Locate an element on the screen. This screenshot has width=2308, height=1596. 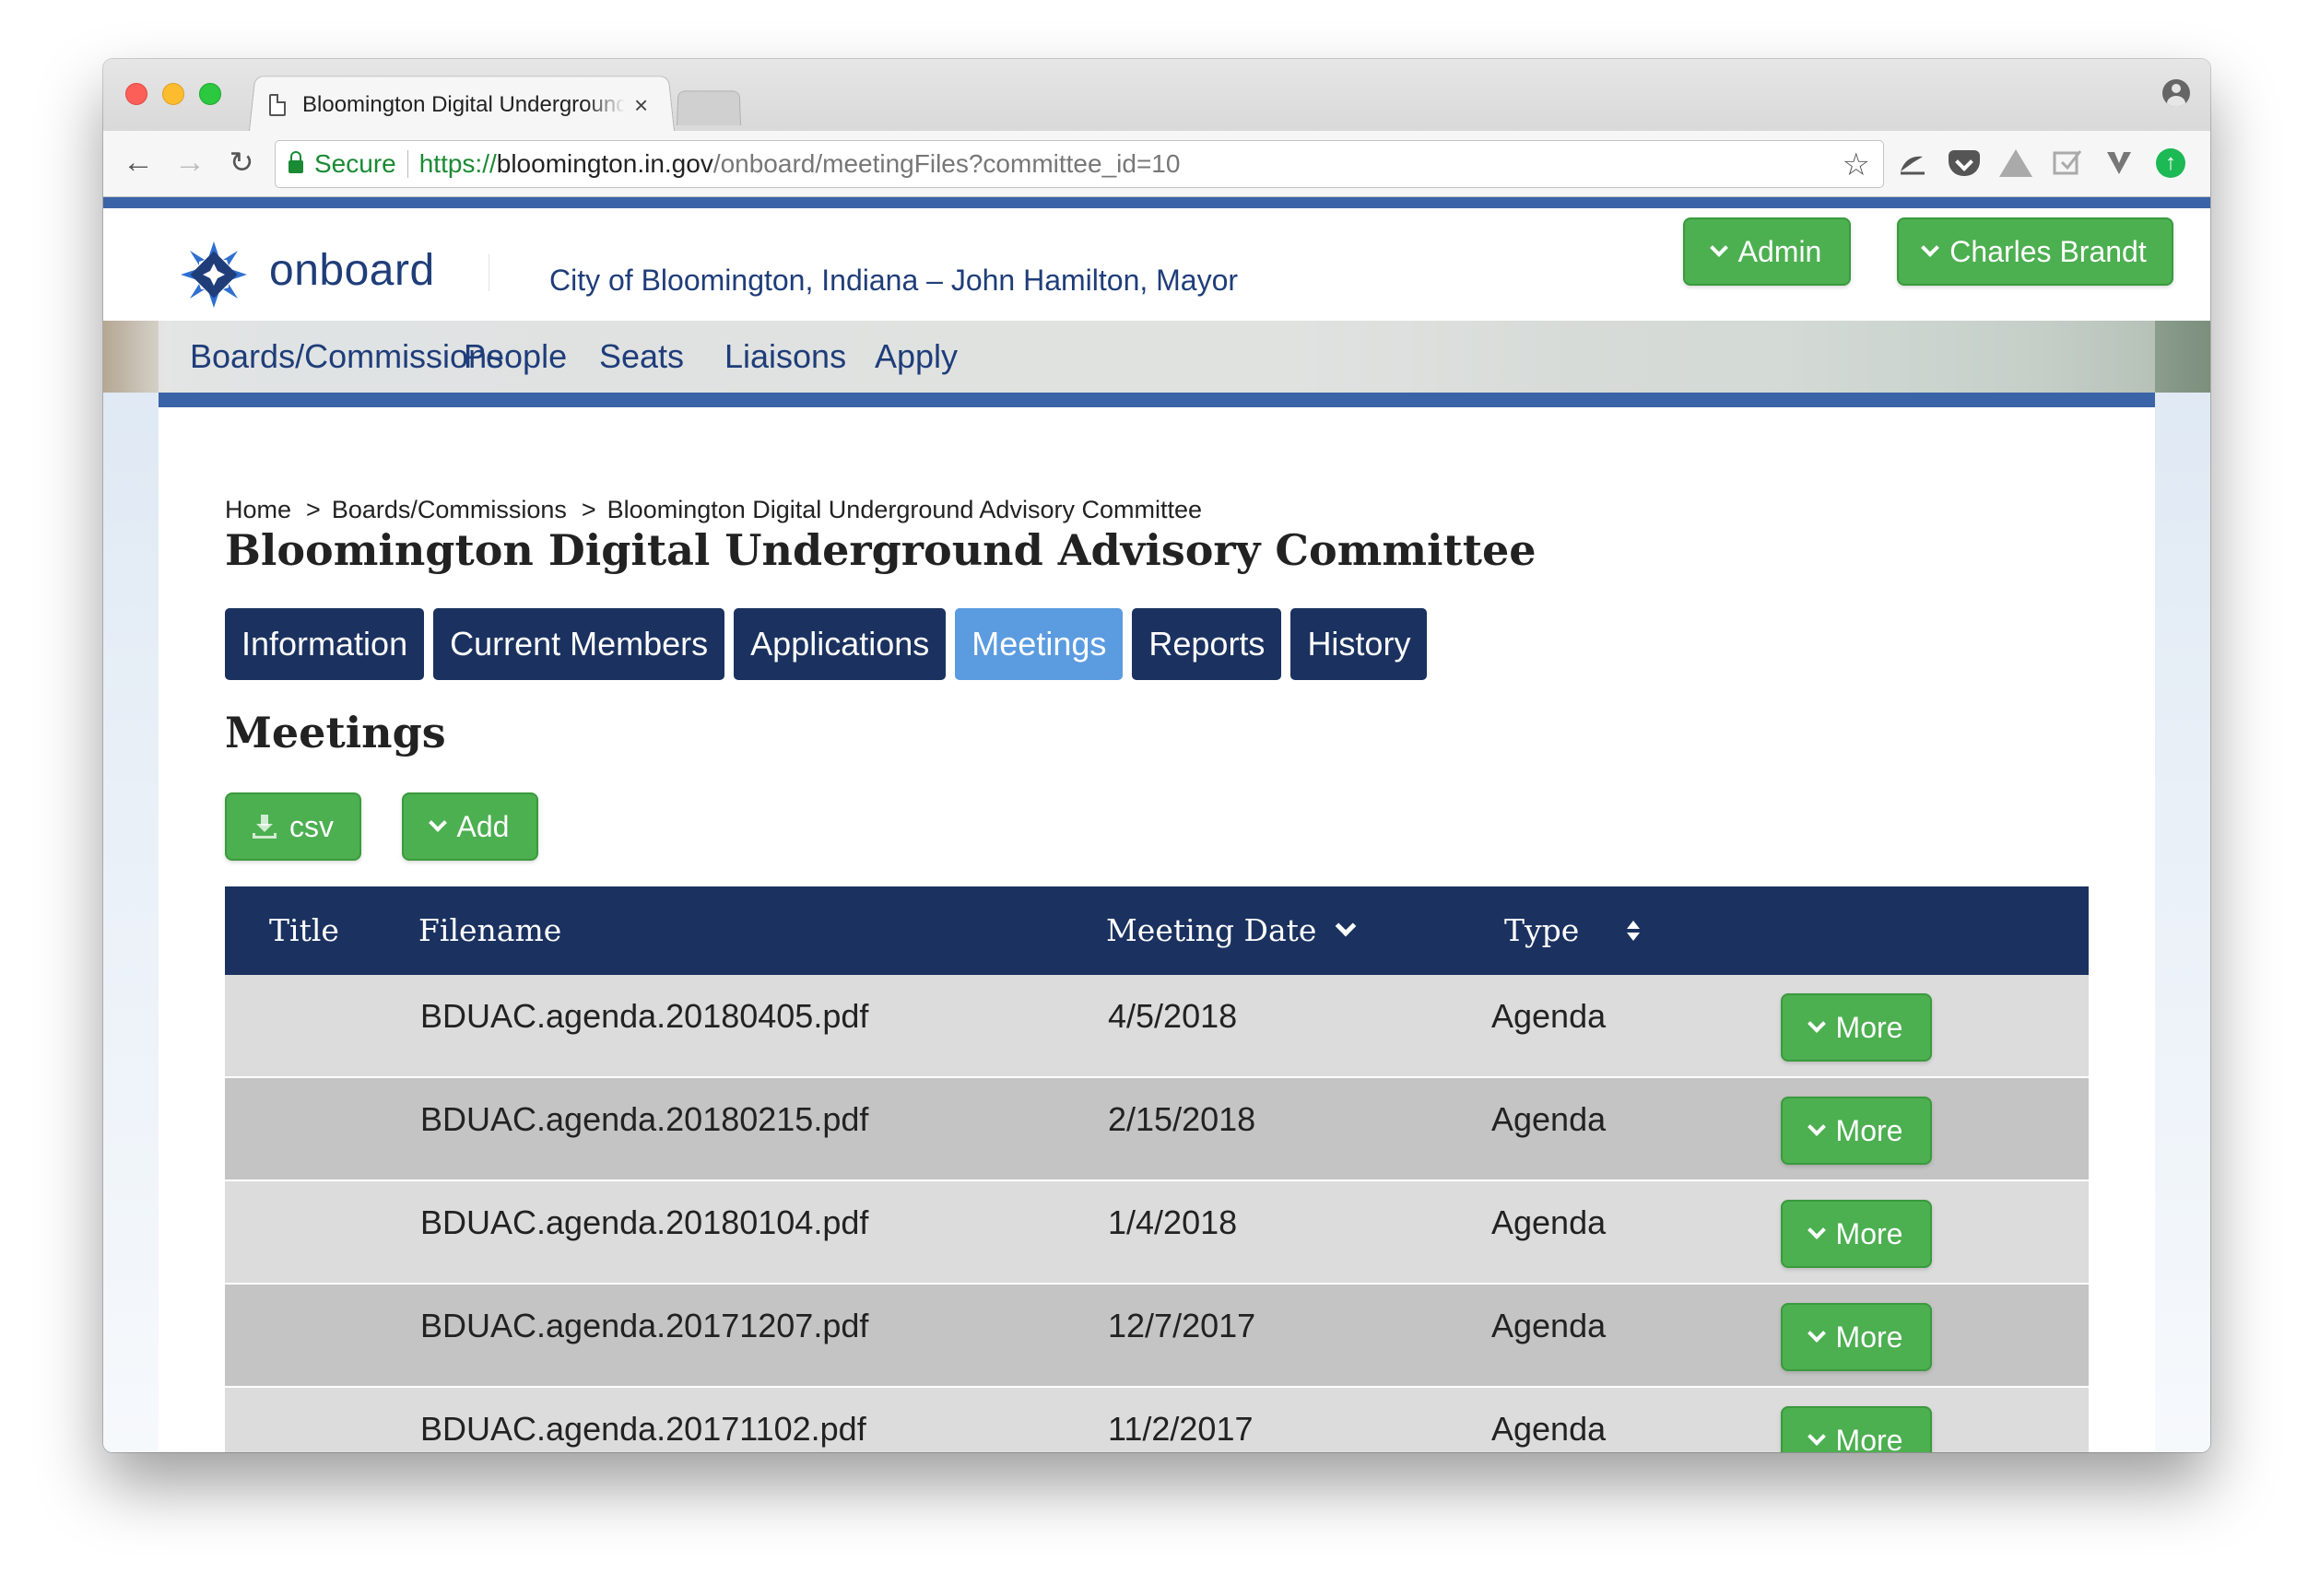
nav-item-seats: Seats is located at coordinates (641, 357).